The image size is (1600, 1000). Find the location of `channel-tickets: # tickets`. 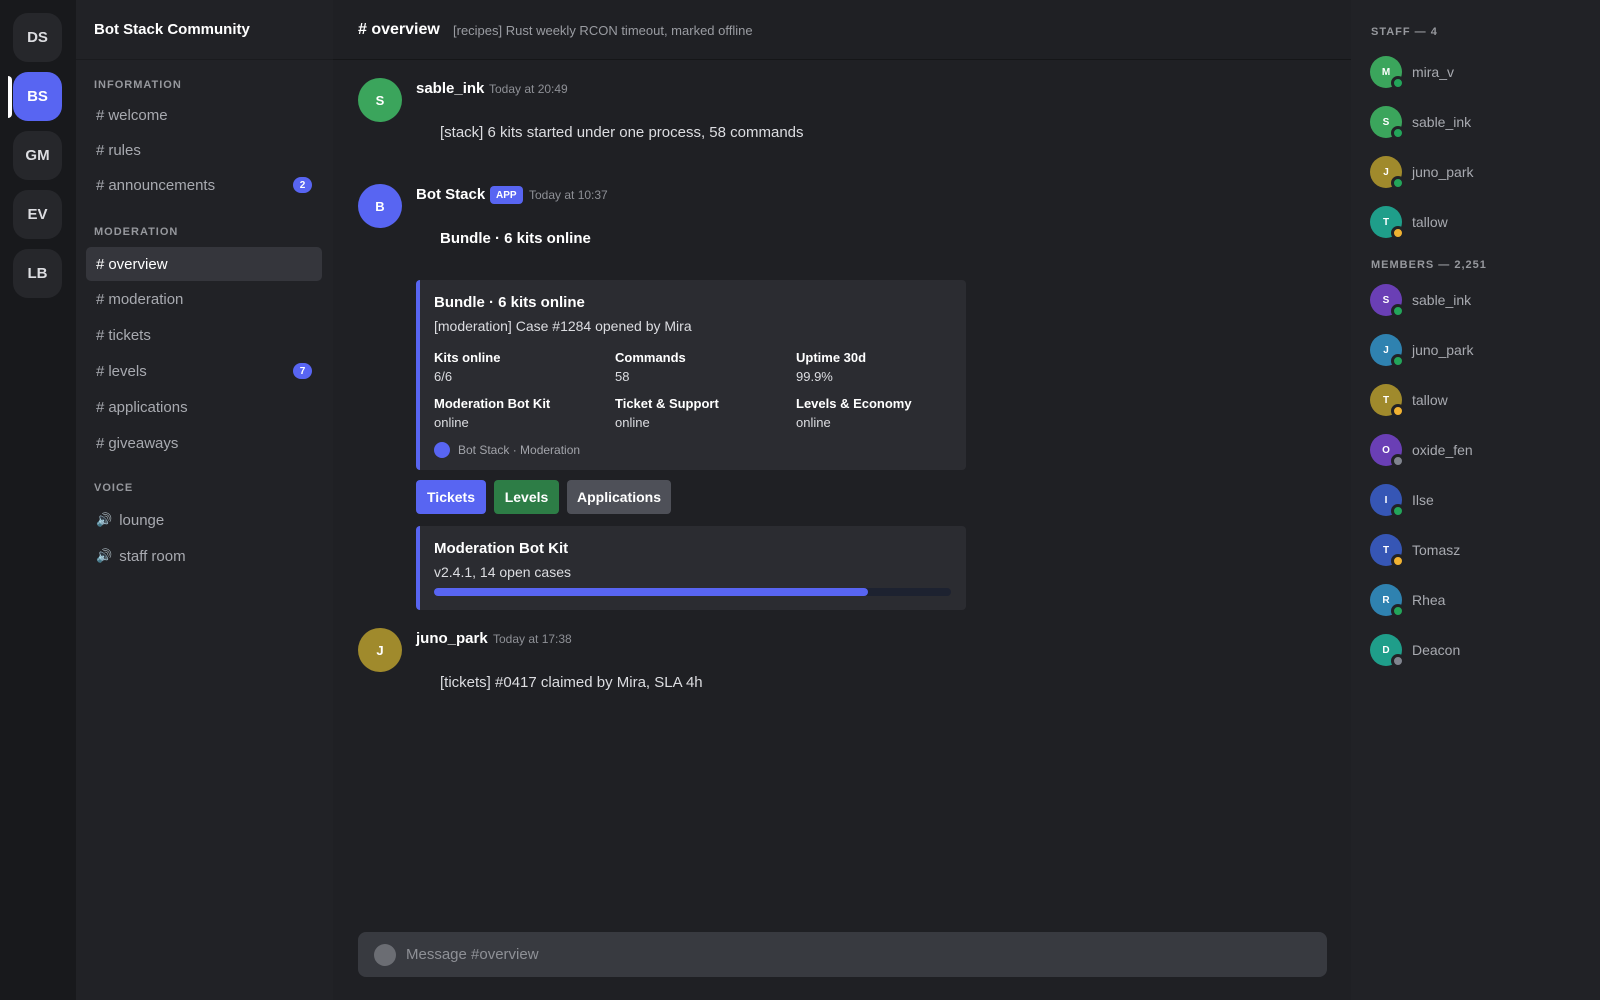

channel-tickets: # tickets is located at coordinates (204, 335).